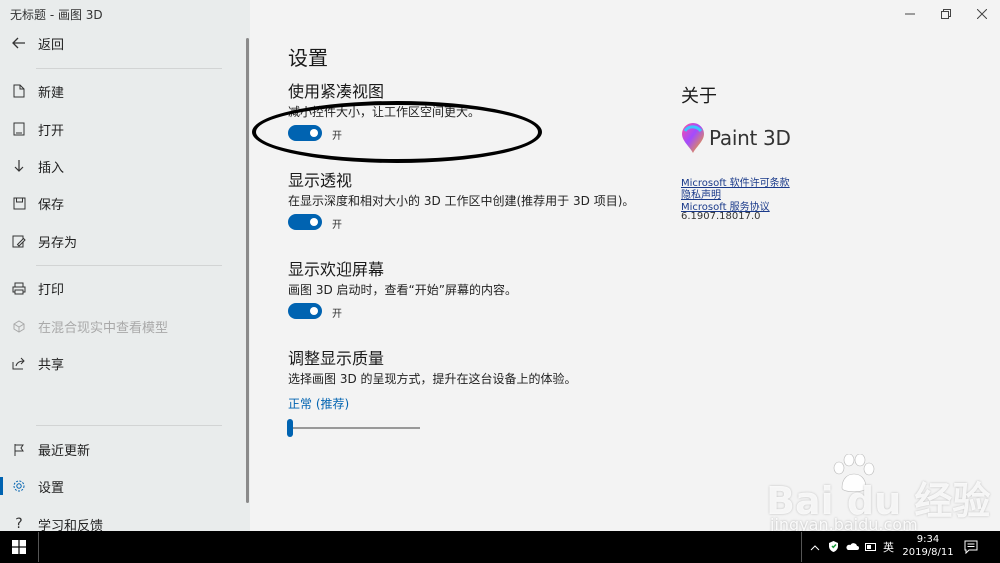 The height and width of the screenshot is (563, 1000). I want to click on sidebar-item-save-as: 另存为, so click(122, 241).